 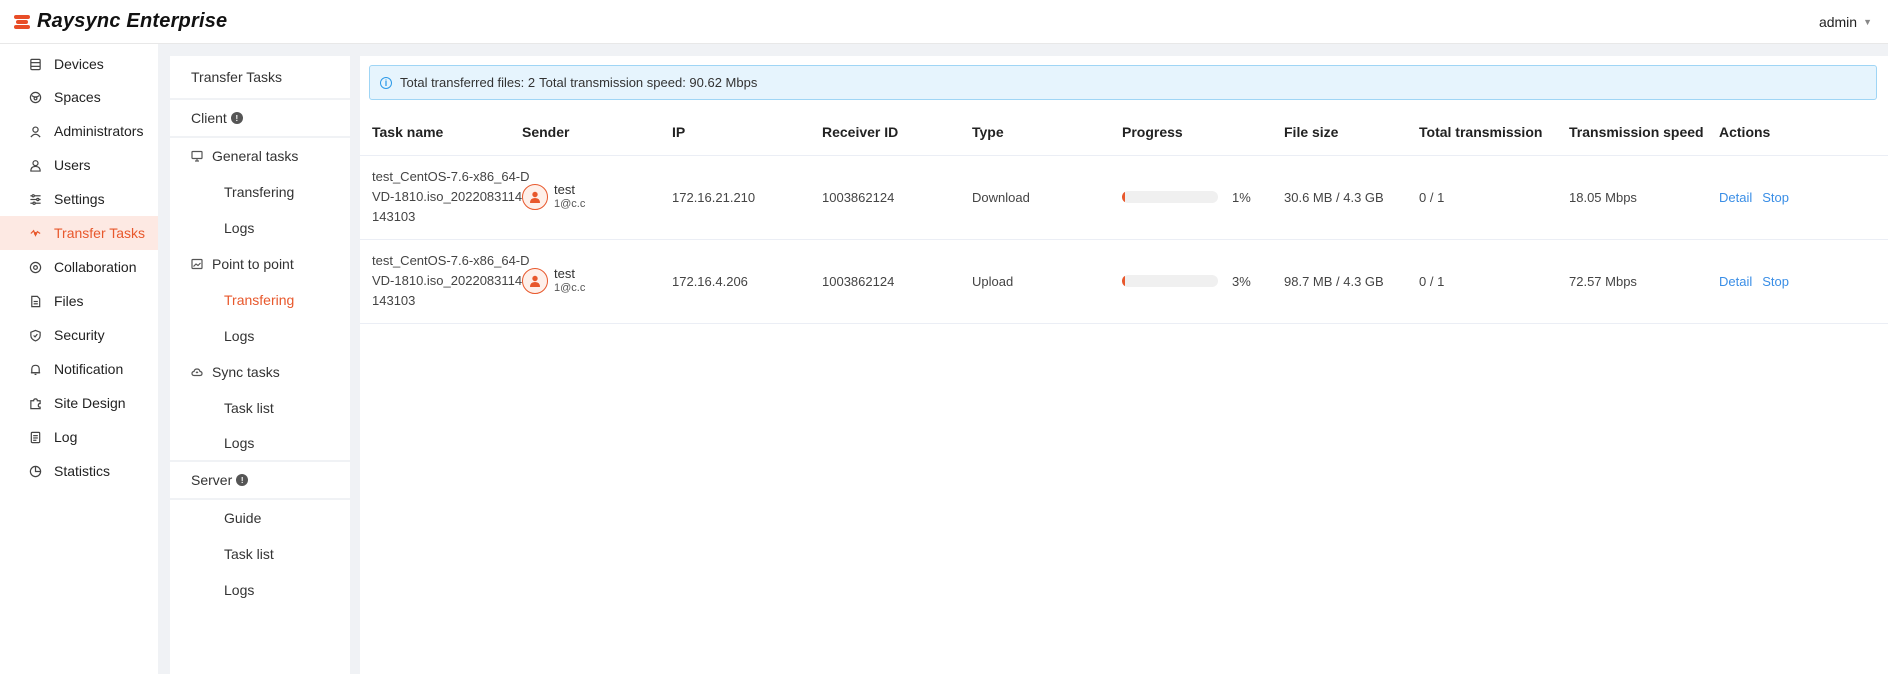 I want to click on client-label: Client, so click(x=209, y=118).